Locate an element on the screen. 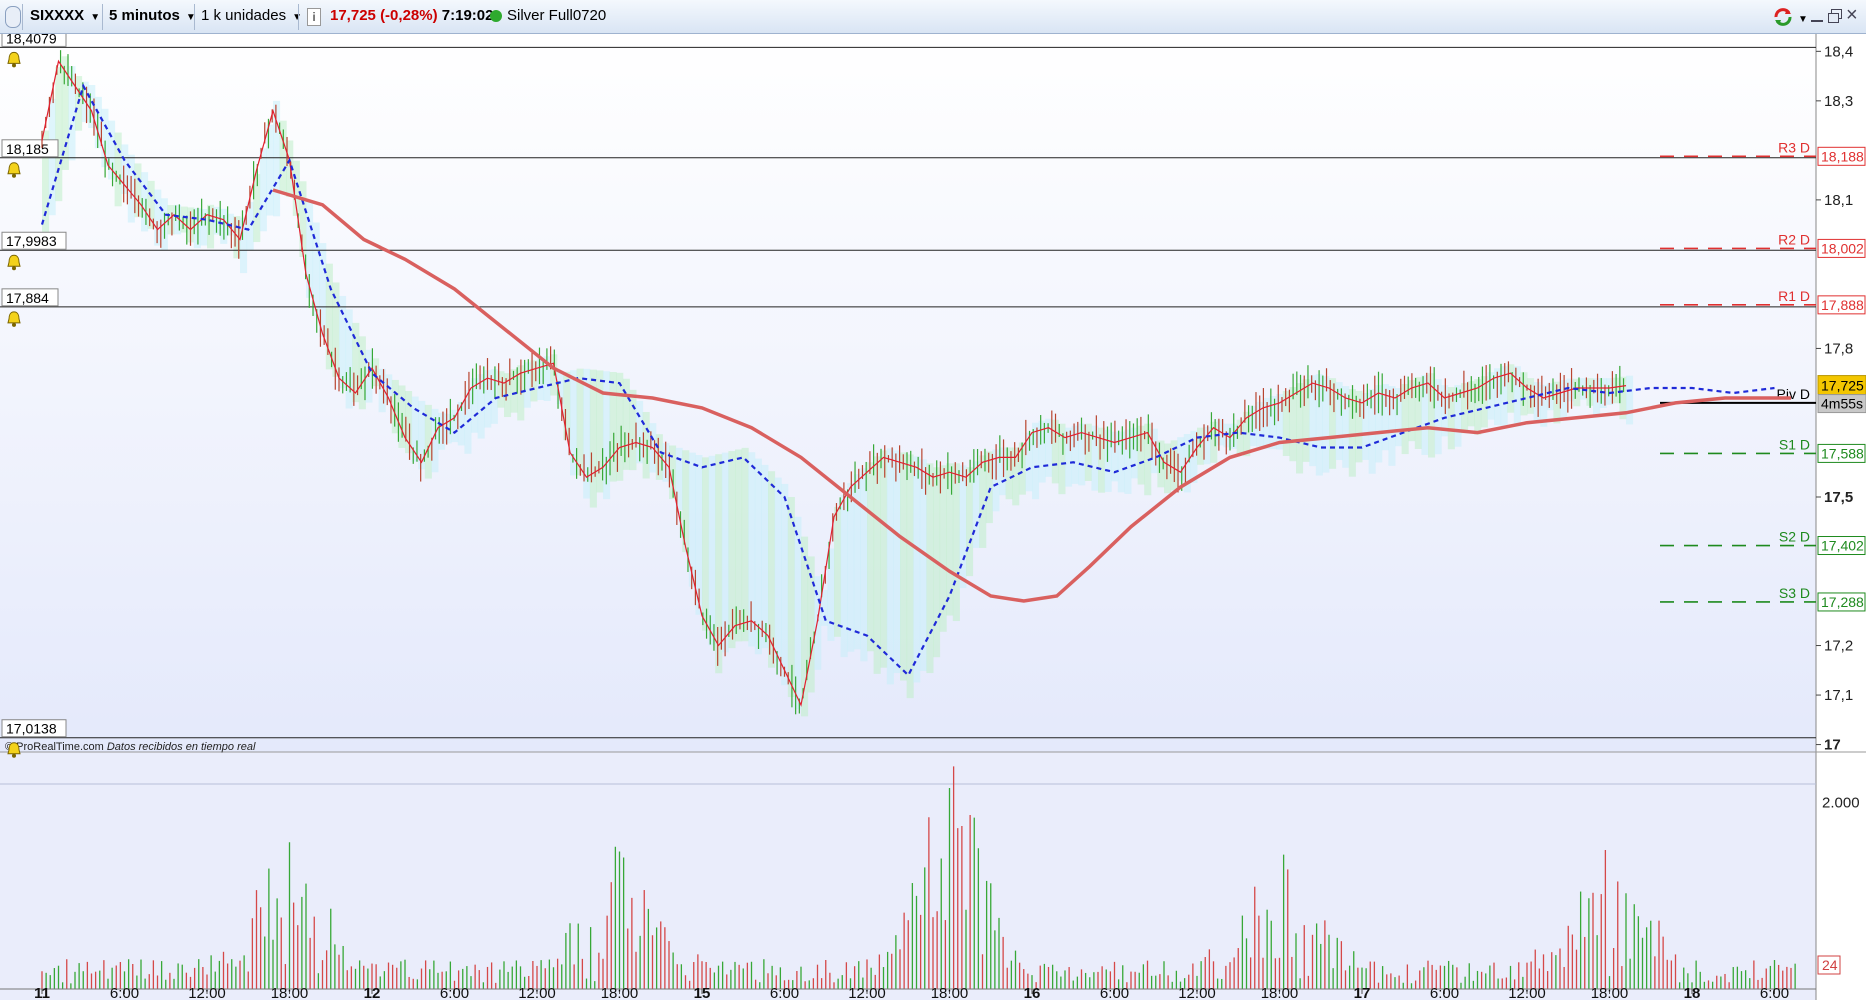 This screenshot has height=1000, width=1866. info-icon: i is located at coordinates (314, 17).